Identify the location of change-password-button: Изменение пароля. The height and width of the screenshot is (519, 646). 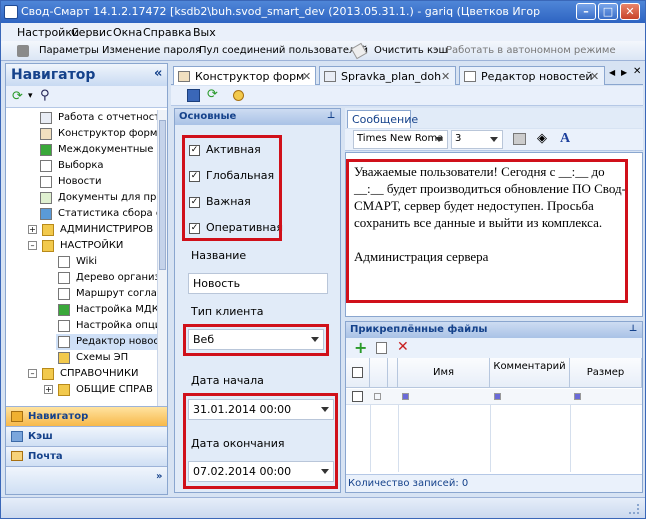
(151, 50).